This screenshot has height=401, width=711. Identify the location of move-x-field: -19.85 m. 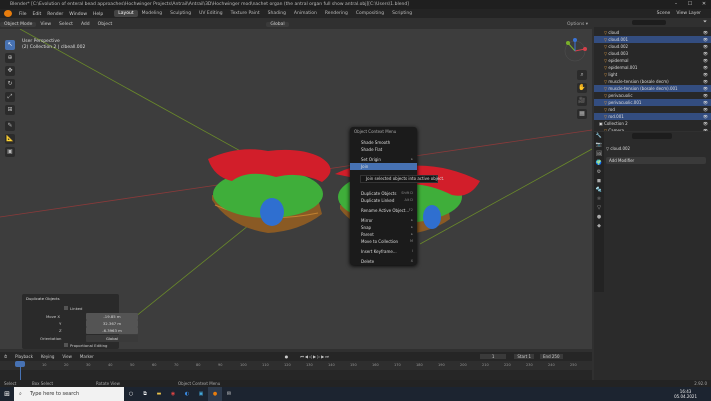
(112, 316).